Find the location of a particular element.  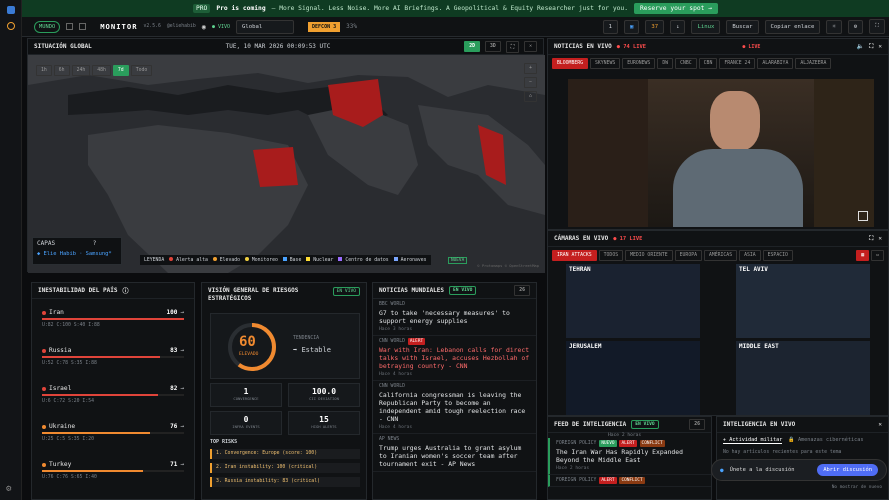

live-indicator-2: ● LIVE is located at coordinates (751, 46).